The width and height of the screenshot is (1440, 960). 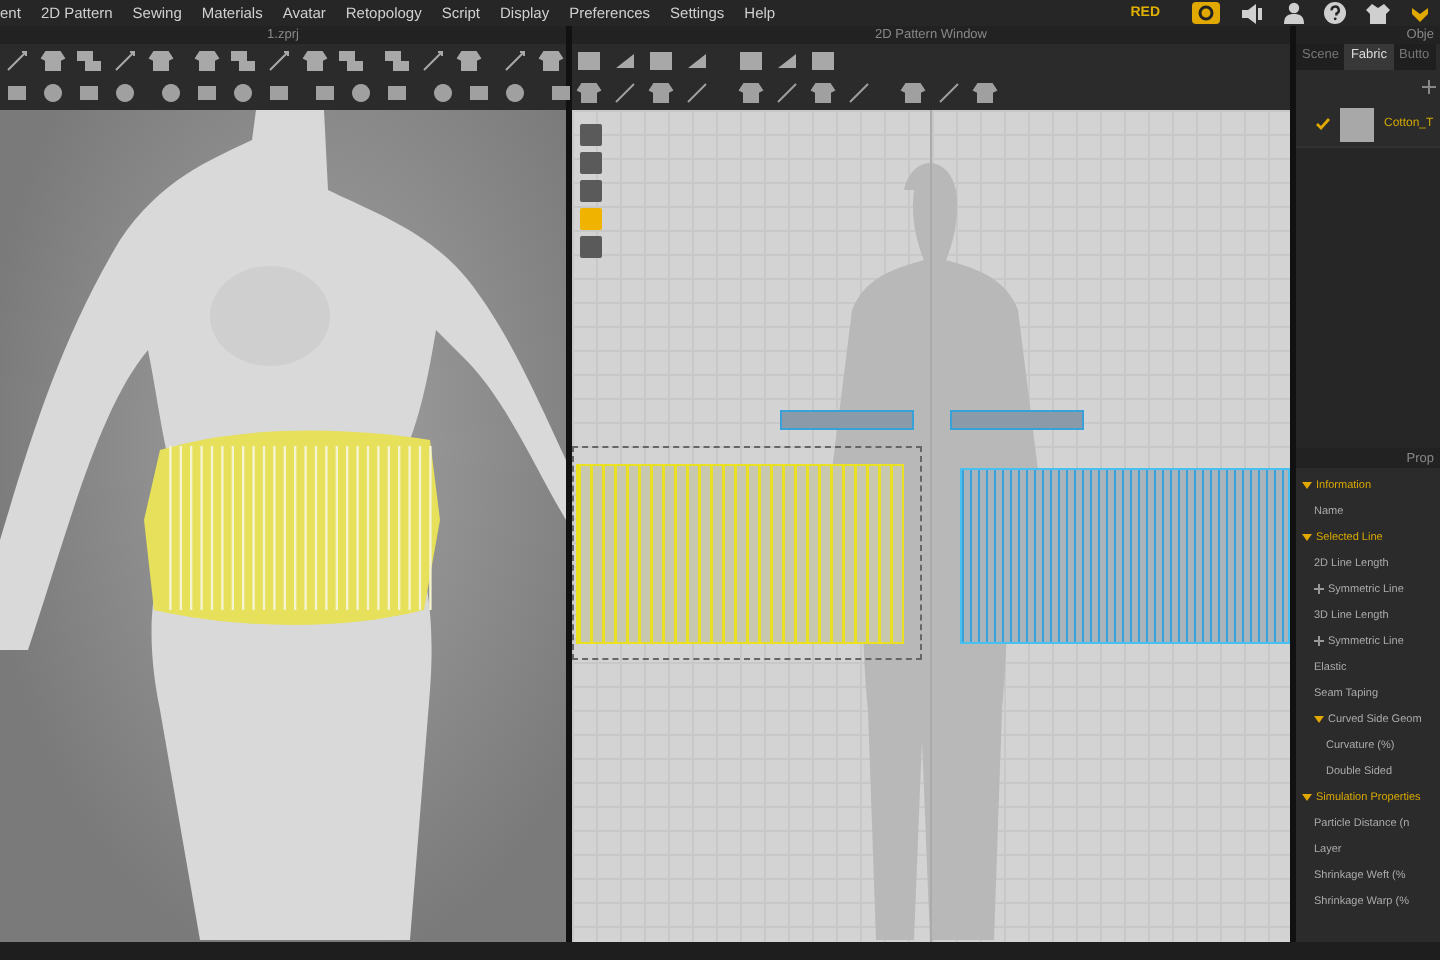 I want to click on shirt-icon, so click(x=1378, y=13).